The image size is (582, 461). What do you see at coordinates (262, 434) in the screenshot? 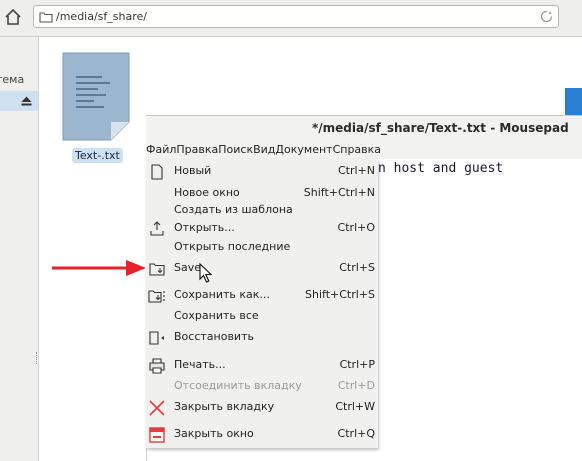
I see `menu-item-close-window: Закрыть окно Ctrl+Q` at bounding box center [262, 434].